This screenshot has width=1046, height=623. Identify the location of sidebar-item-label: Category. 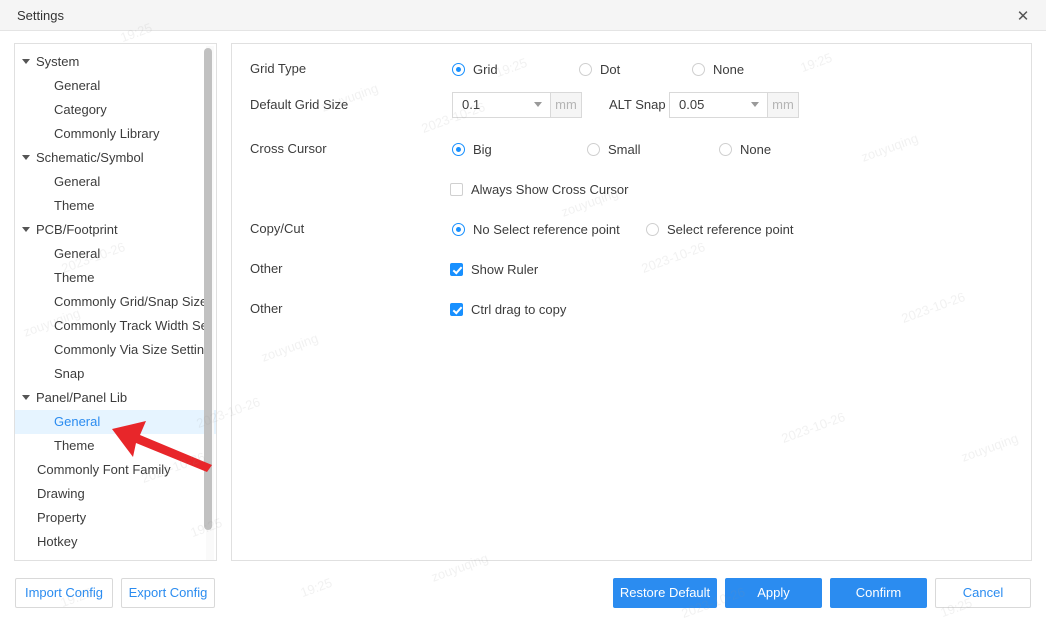
(80, 109).